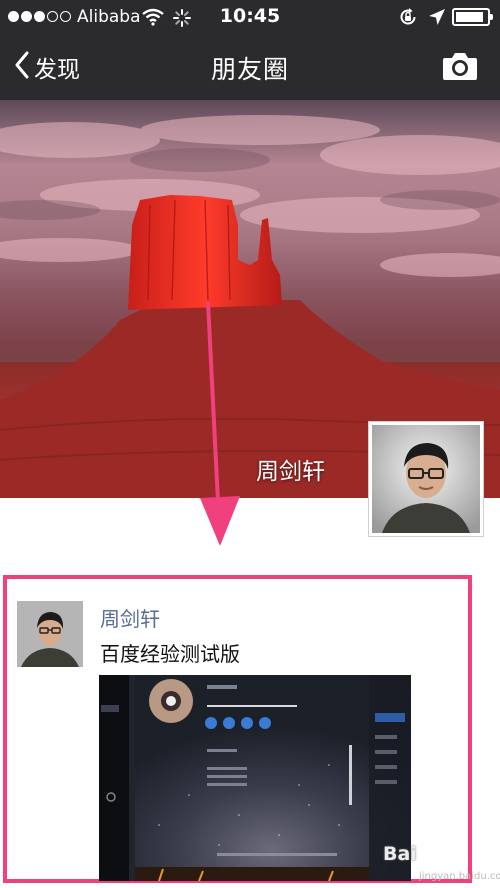 The width and height of the screenshot is (500, 888). Describe the element at coordinates (400, 854) in the screenshot. I see `watermark-brand: Bai` at that location.